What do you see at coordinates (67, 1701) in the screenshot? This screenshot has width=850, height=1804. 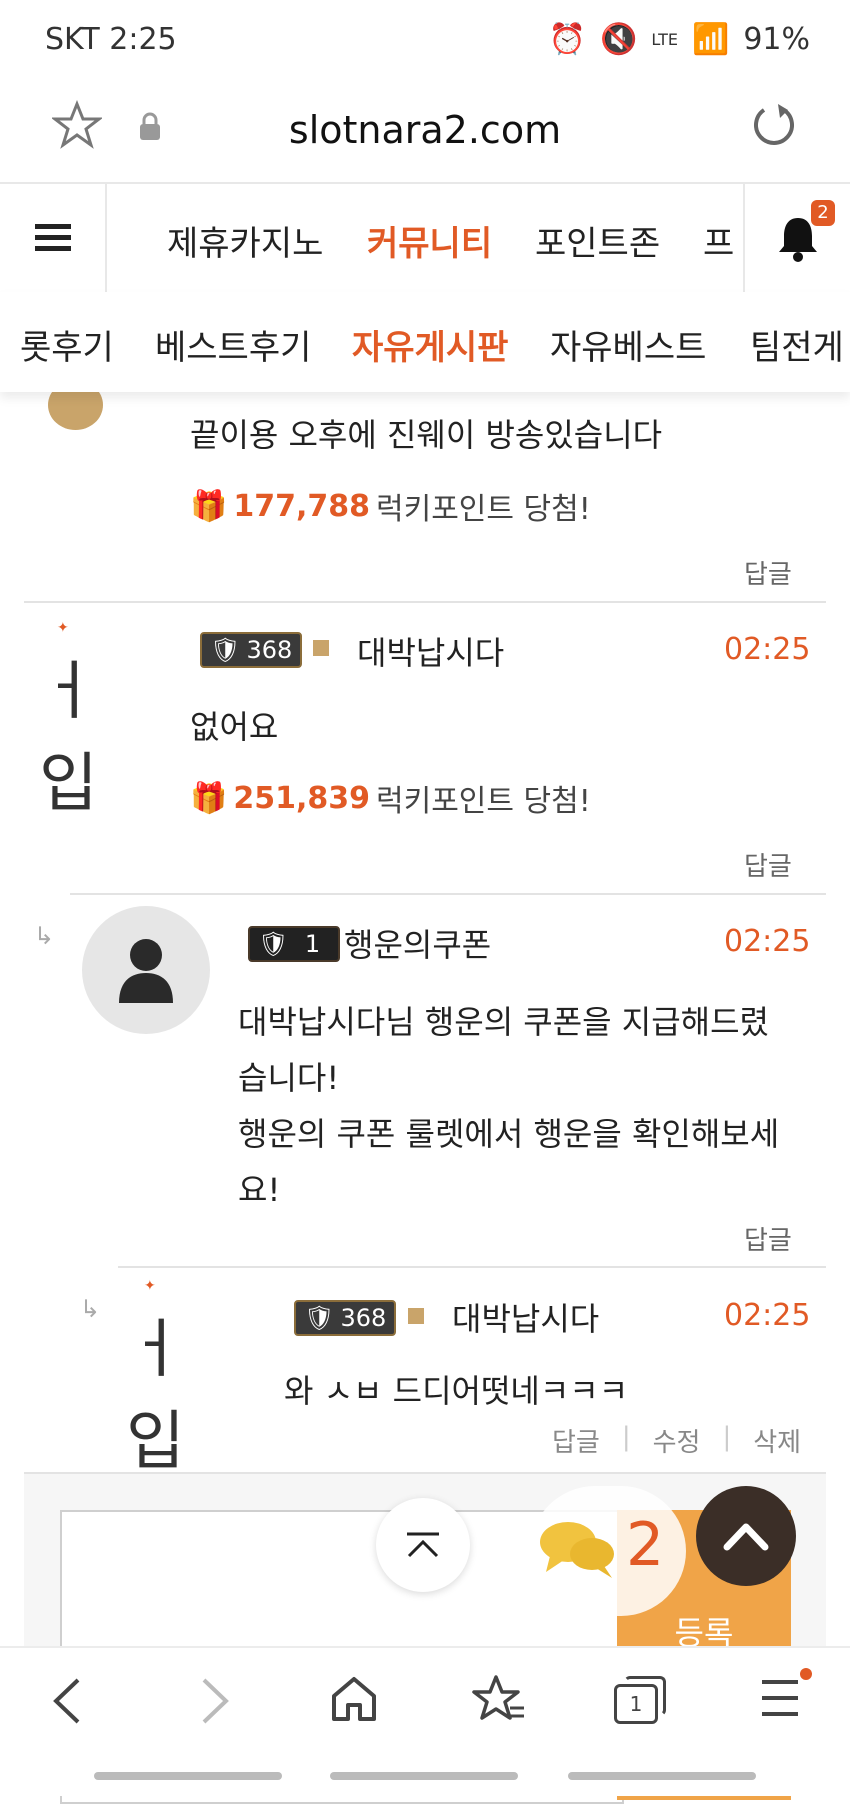 I see `back-icon` at bounding box center [67, 1701].